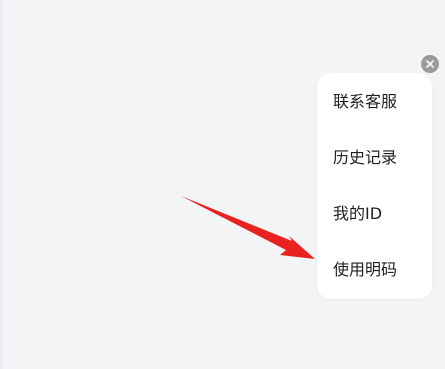 The height and width of the screenshot is (369, 445). I want to click on close-button, so click(430, 64).